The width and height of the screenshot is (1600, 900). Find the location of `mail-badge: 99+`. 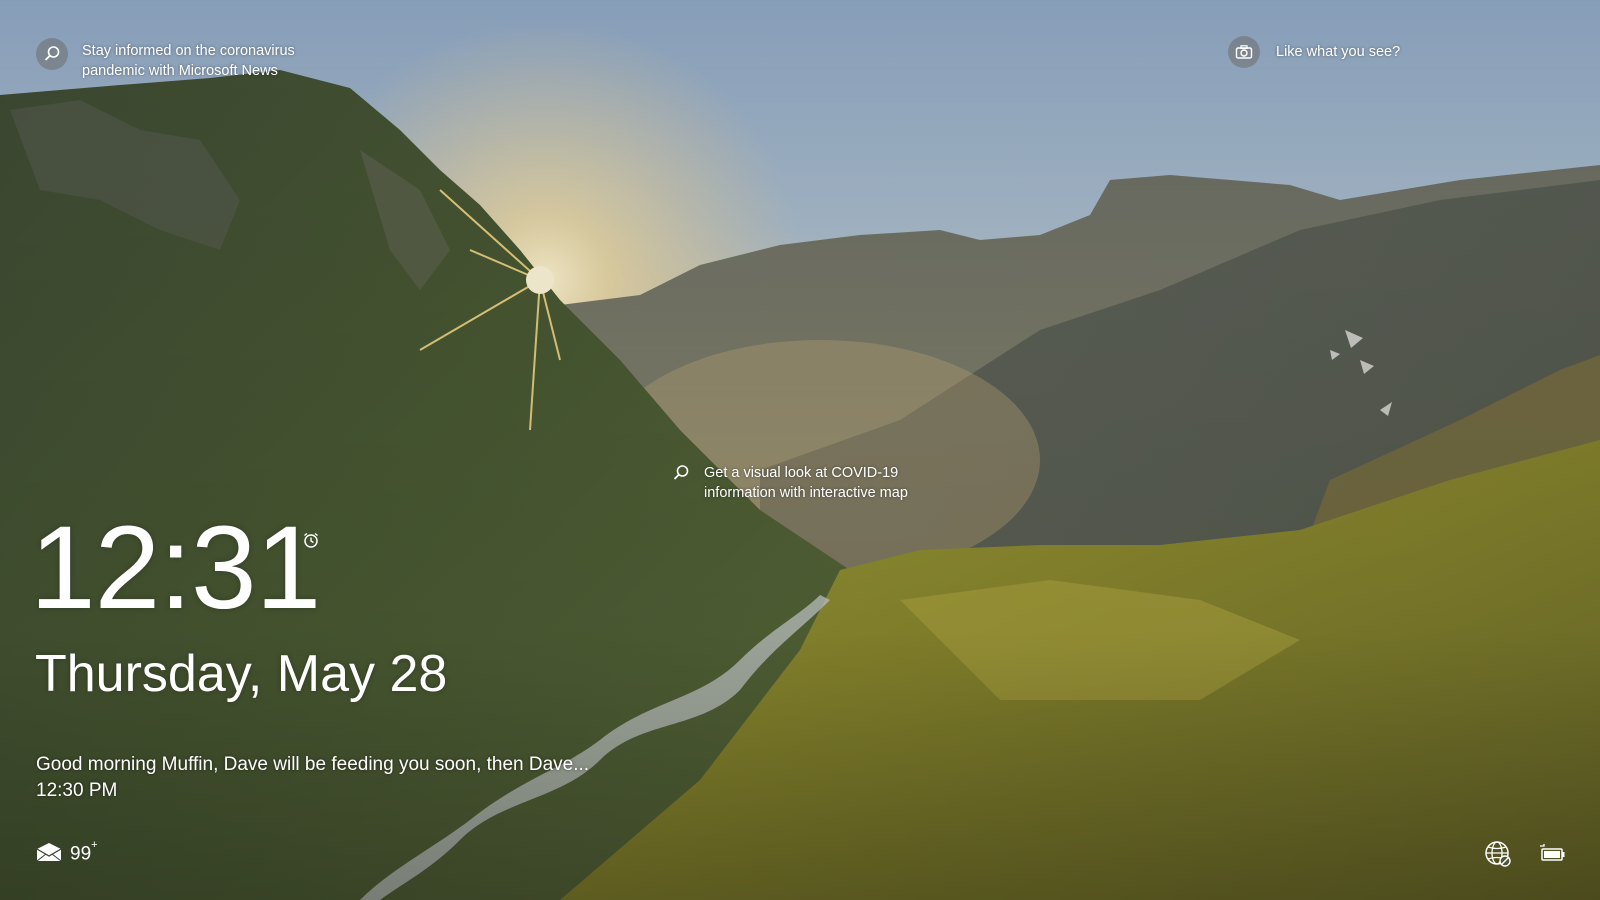

mail-badge: 99+ is located at coordinates (67, 853).